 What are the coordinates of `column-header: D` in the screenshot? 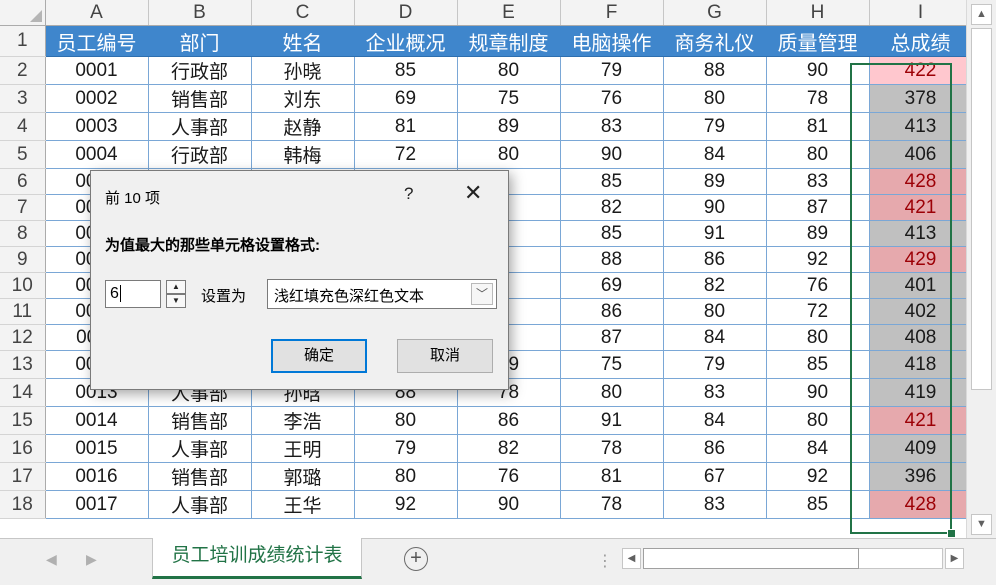 It's located at (406, 13).